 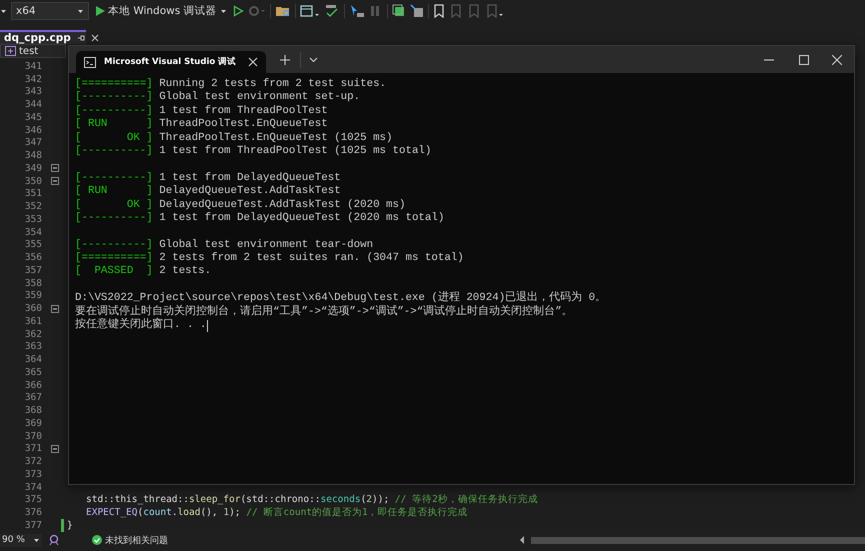 What do you see at coordinates (301, 219) in the screenshot?
I see `console-text: 1 test from DelayedQueueTest (2020 ms total)` at bounding box center [301, 219].